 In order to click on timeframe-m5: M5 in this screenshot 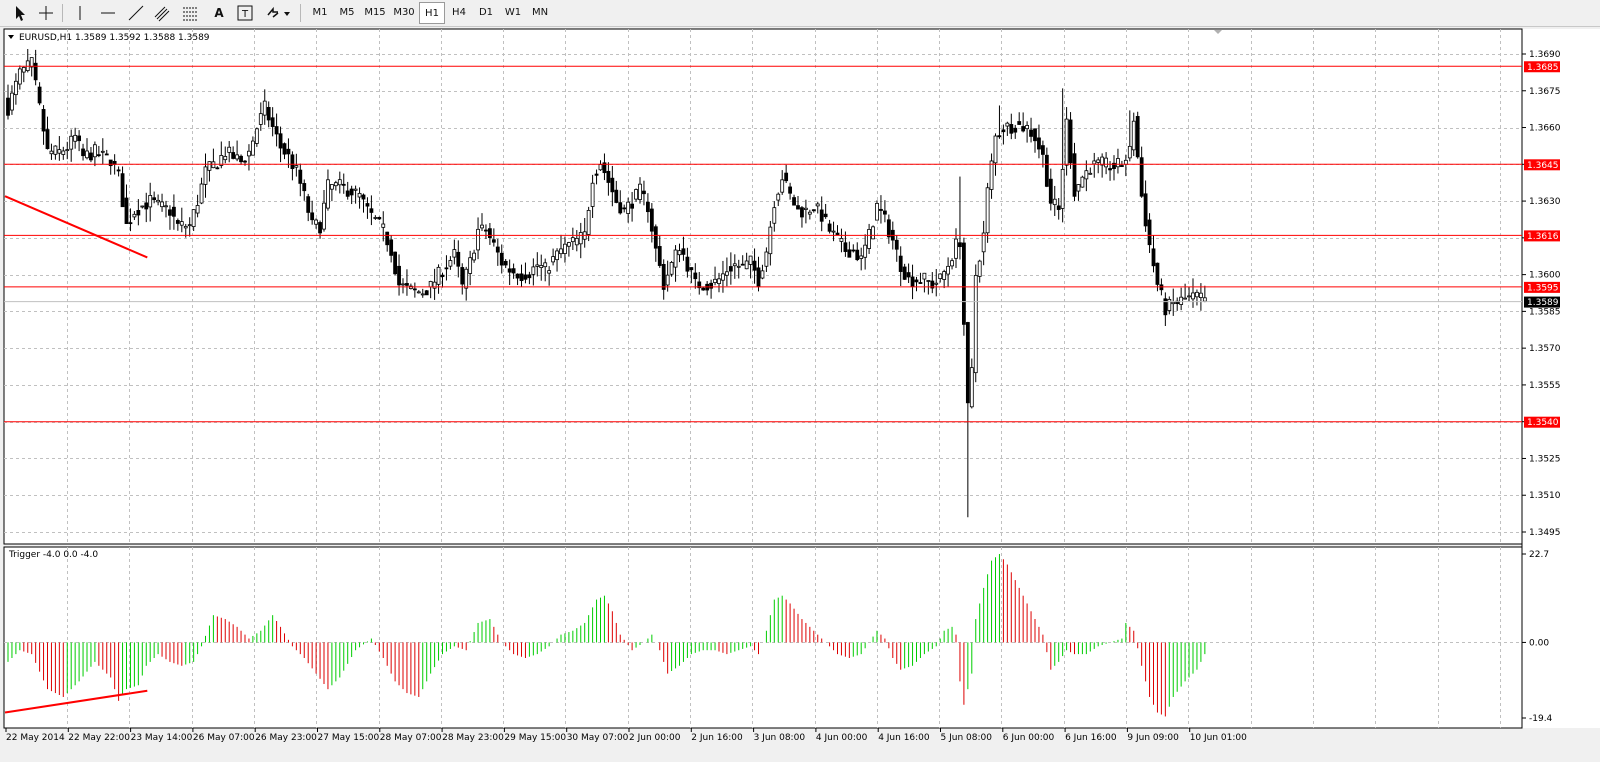, I will do `click(347, 13)`.